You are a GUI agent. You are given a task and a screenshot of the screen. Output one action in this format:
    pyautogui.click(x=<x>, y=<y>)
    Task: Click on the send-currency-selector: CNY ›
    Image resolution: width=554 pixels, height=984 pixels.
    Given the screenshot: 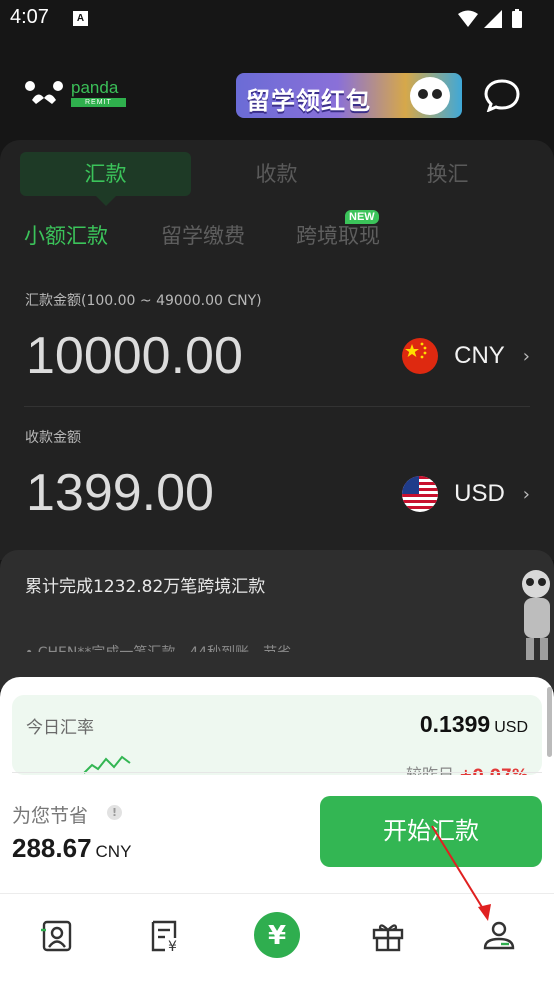 What is the action you would take?
    pyautogui.click(x=466, y=356)
    